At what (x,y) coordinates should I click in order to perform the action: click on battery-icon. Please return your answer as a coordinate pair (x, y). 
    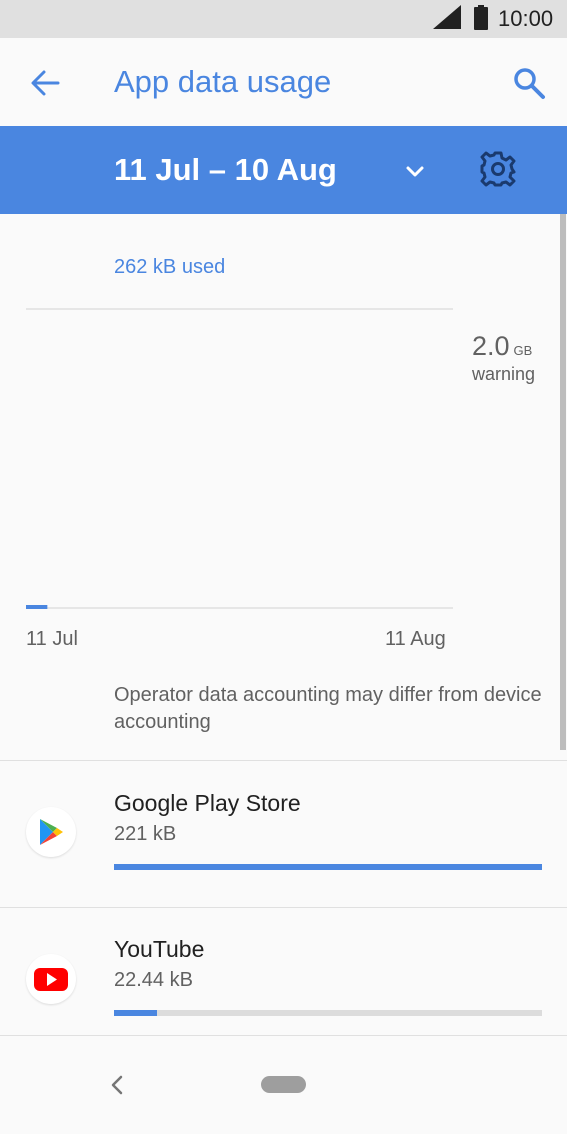
    Looking at the image, I should click on (481, 17).